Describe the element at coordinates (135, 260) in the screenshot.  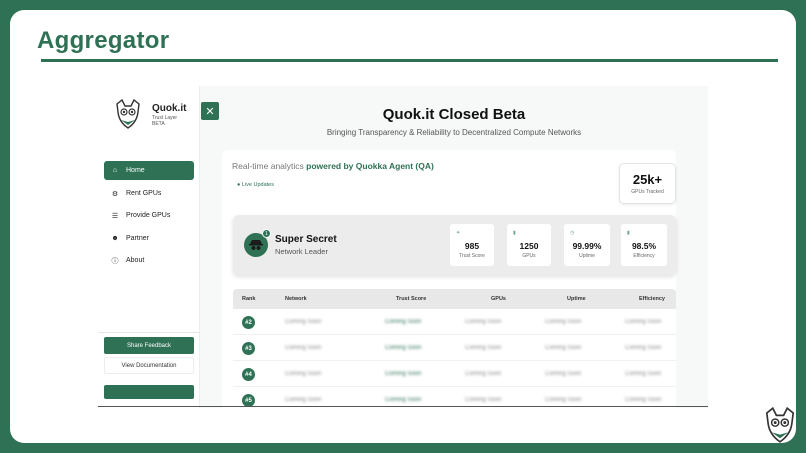
I see `sidebar-item-label: About` at that location.